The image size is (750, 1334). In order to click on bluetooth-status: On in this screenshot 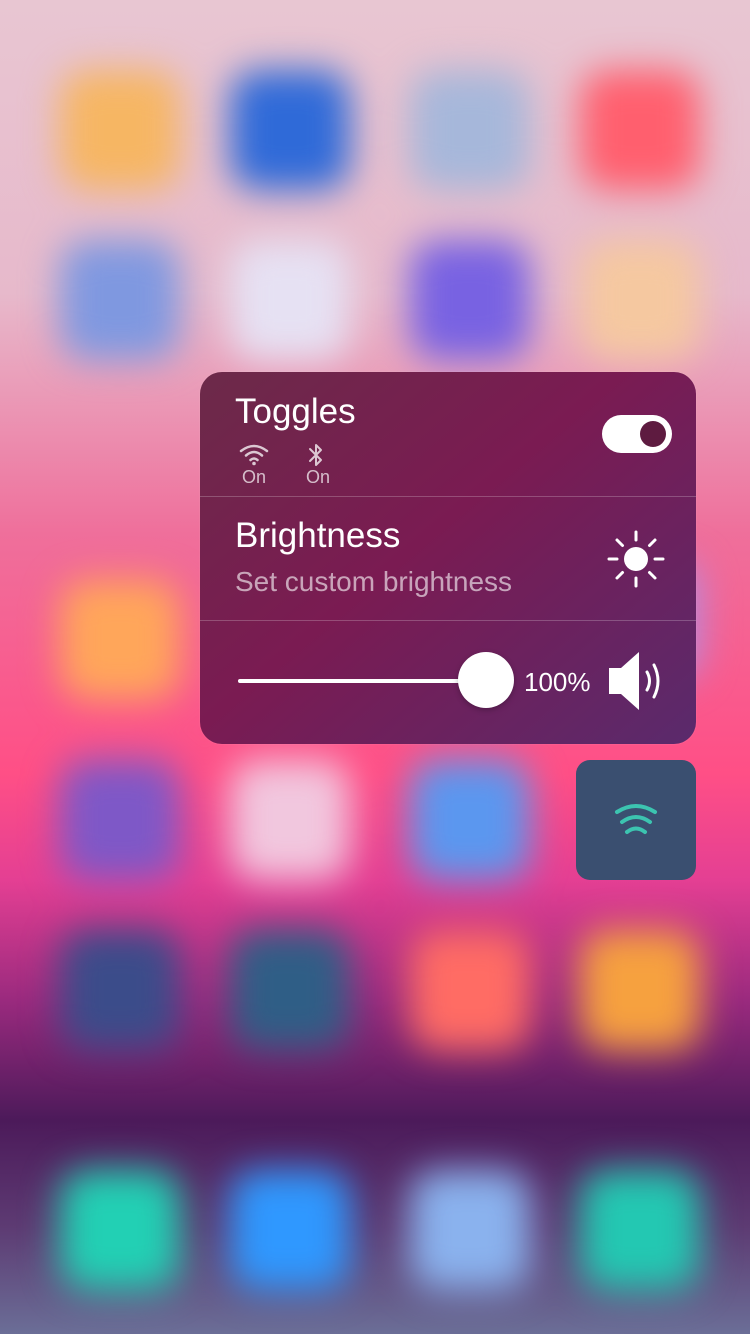, I will do `click(317, 477)`.